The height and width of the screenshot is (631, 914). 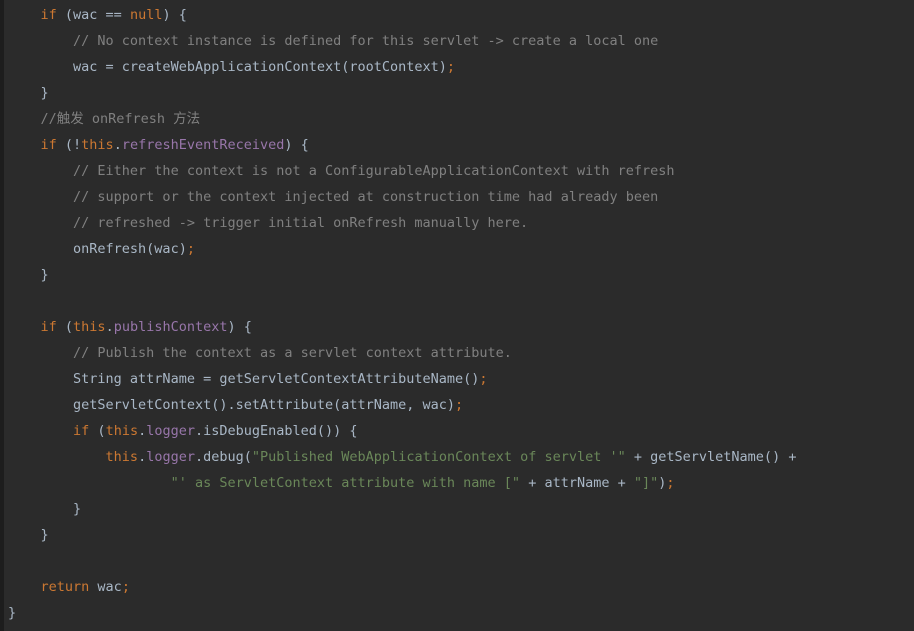 What do you see at coordinates (442, 67) in the screenshot?
I see `code-token-punct: )` at bounding box center [442, 67].